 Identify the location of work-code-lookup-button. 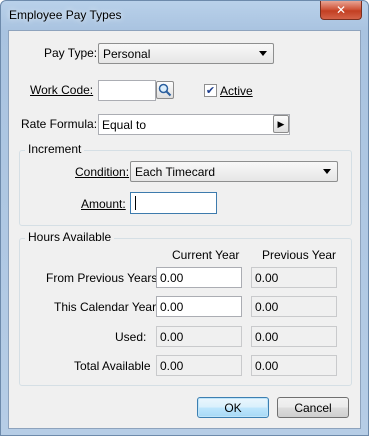
(165, 90).